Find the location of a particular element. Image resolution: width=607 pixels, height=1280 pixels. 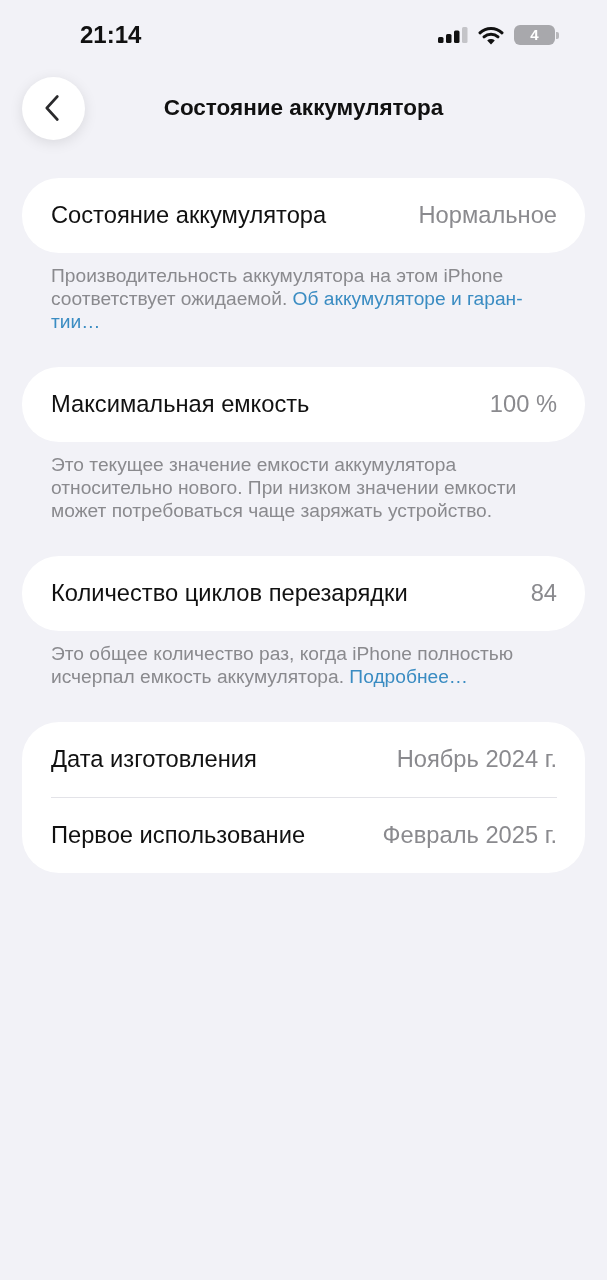

battery-indicator: 4 is located at coordinates (536, 35).